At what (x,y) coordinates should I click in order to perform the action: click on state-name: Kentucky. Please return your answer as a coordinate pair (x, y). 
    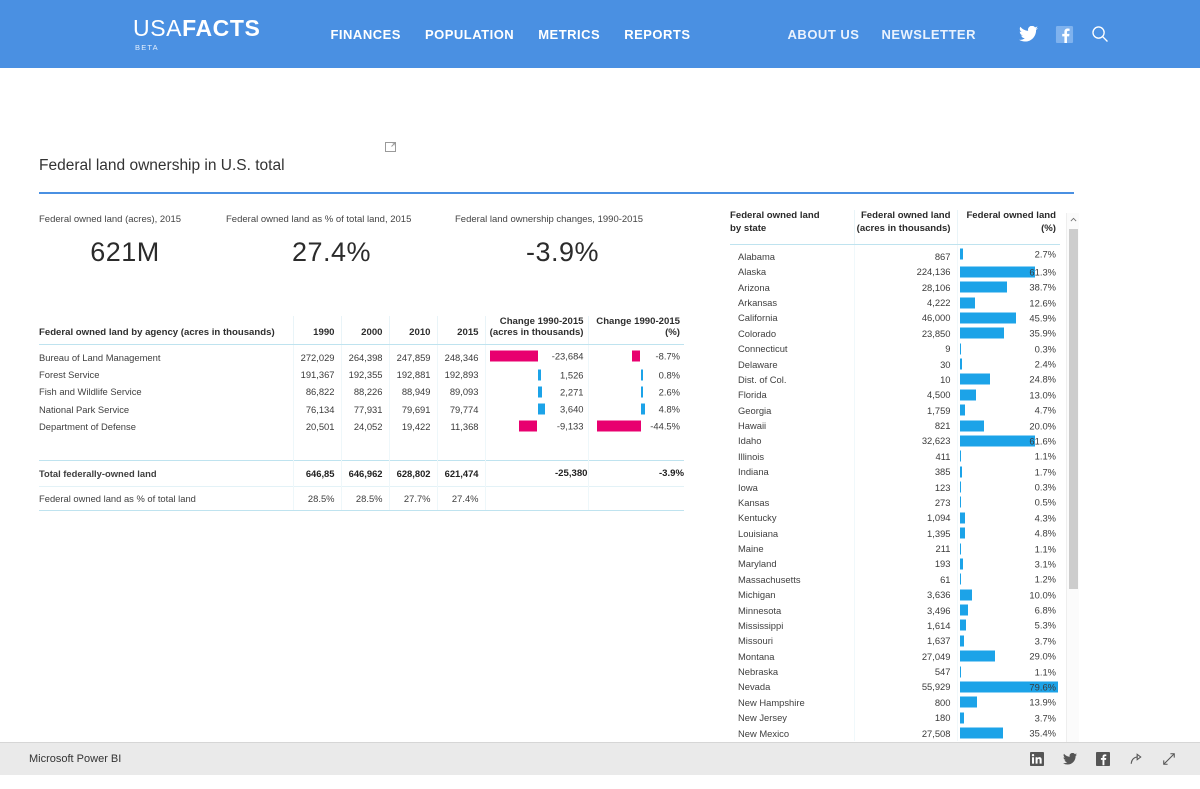
    Looking at the image, I should click on (792, 518).